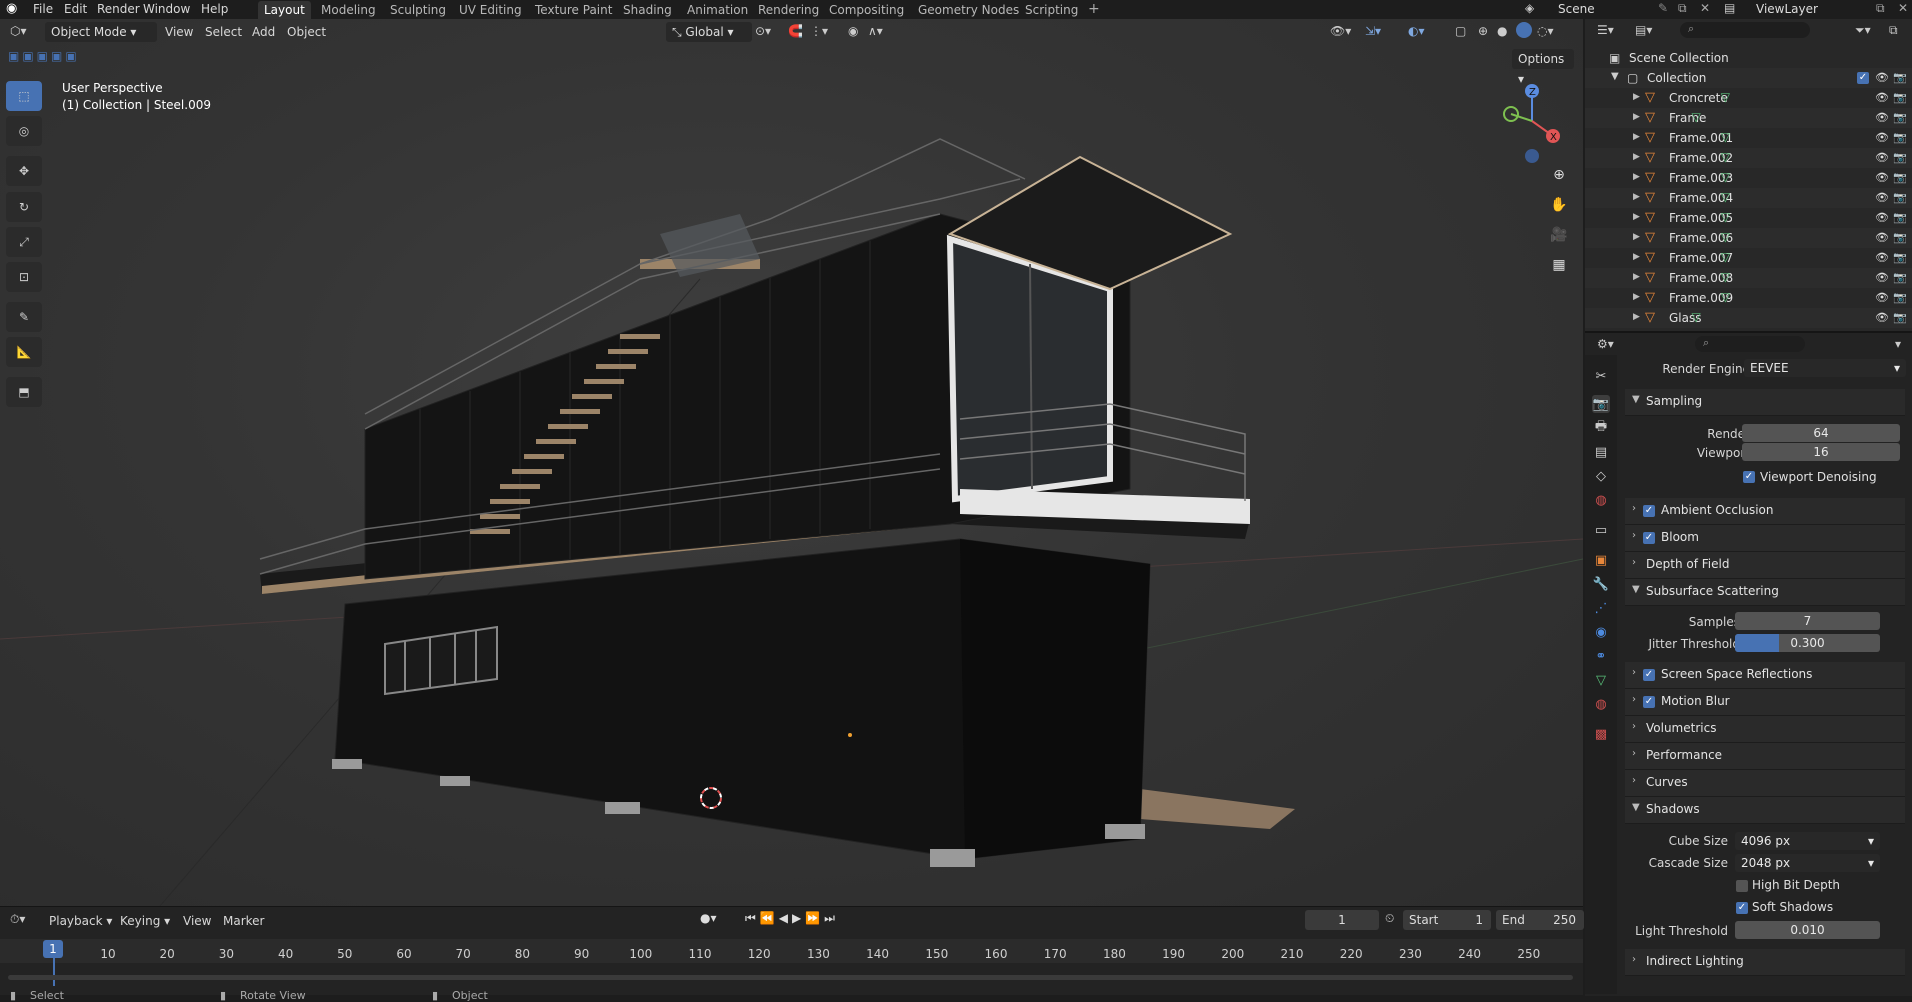 The height and width of the screenshot is (1002, 1912). I want to click on wireframe-shading-icon: ⊕, so click(1483, 31).